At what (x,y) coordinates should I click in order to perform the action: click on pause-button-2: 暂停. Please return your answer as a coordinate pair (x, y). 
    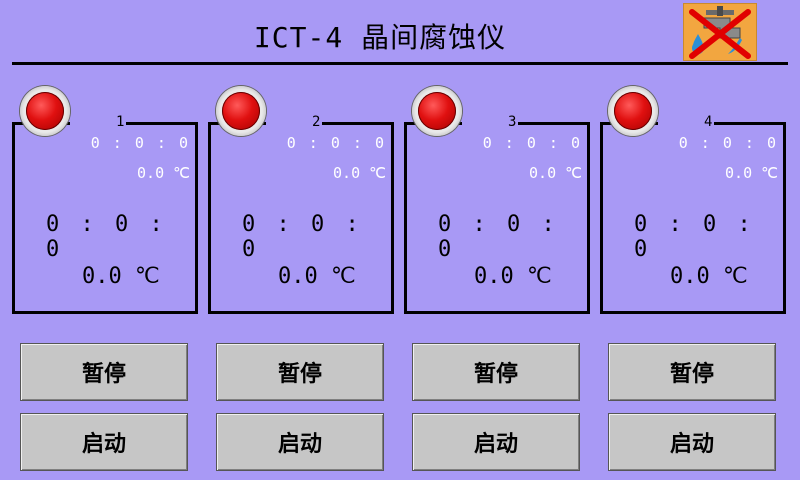
    Looking at the image, I should click on (300, 372).